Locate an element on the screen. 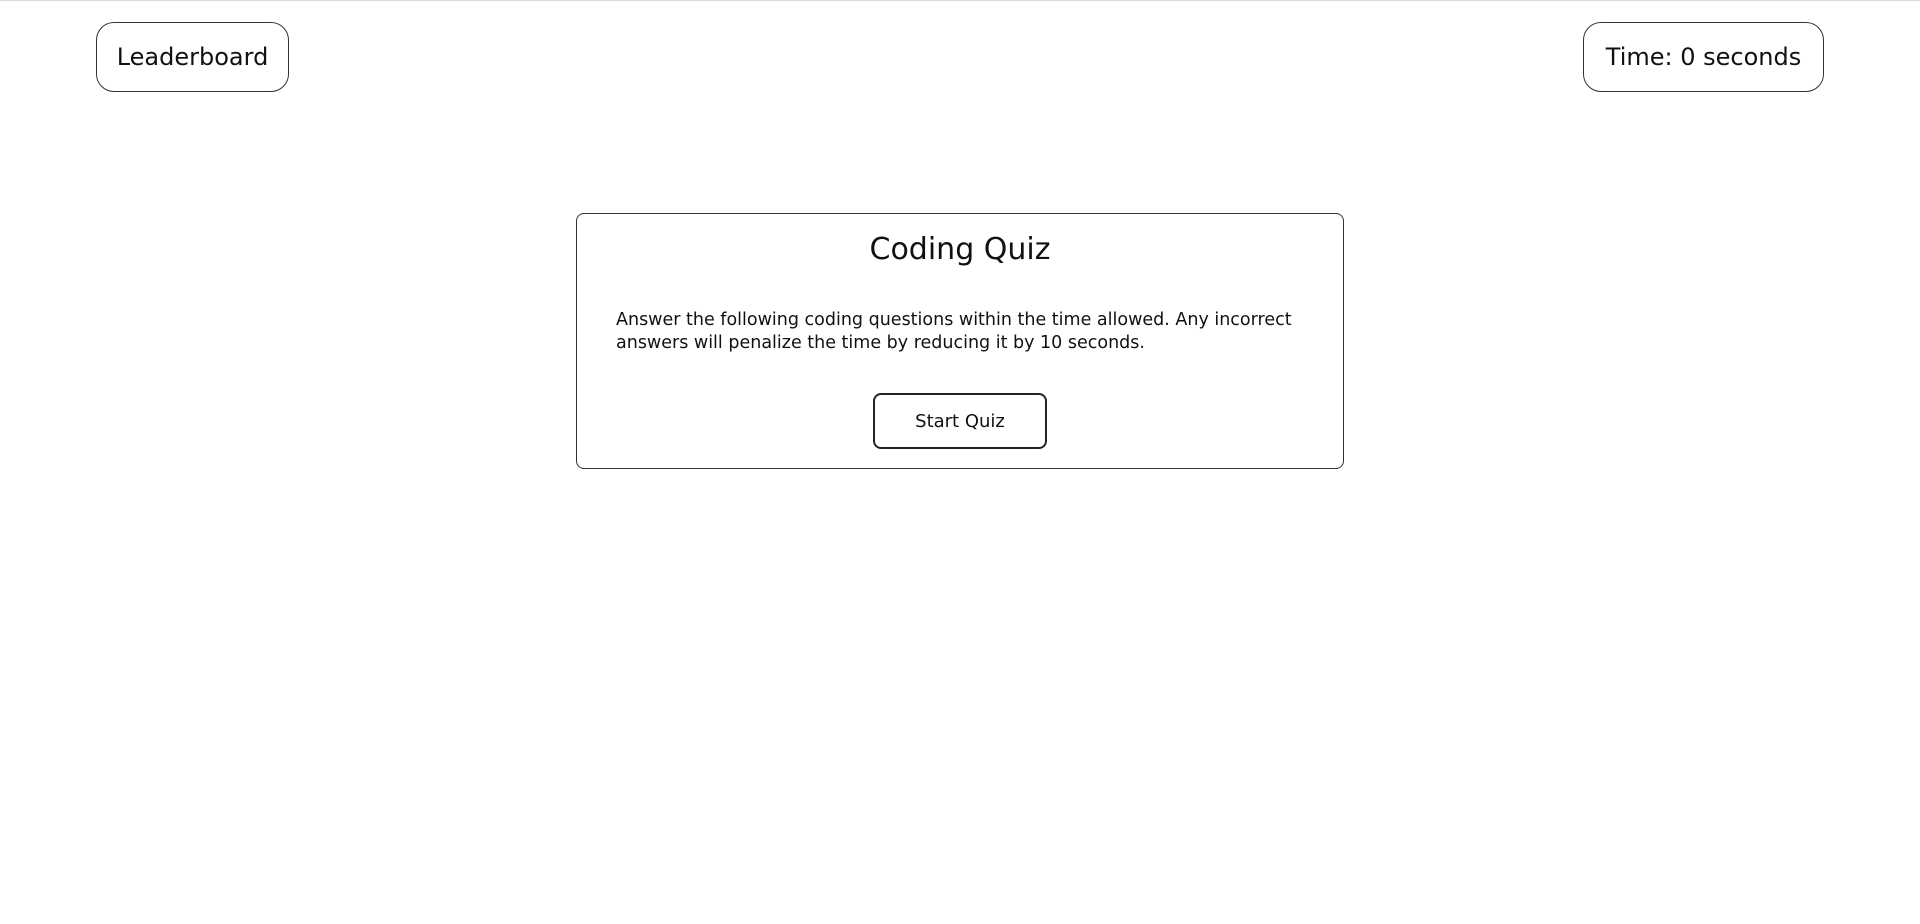  quiz-title: Coding Quiz is located at coordinates (960, 249).